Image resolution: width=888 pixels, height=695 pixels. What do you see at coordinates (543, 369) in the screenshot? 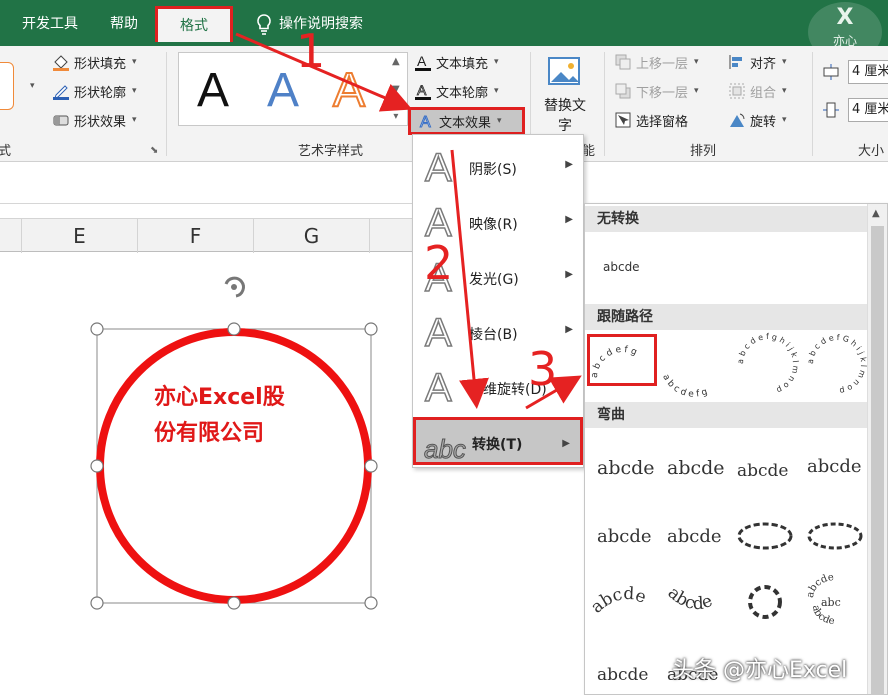
I see `annotation-step-3: 3` at bounding box center [543, 369].